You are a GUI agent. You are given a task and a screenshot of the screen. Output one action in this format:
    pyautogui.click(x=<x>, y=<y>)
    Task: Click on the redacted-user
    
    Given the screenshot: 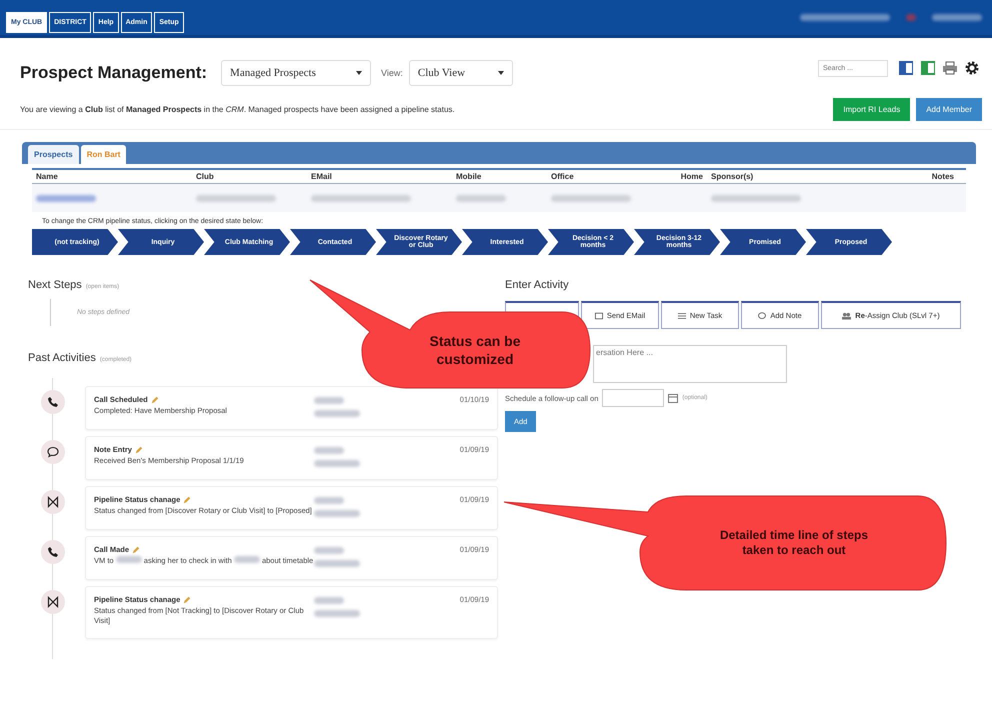 What is the action you would take?
    pyautogui.click(x=957, y=17)
    